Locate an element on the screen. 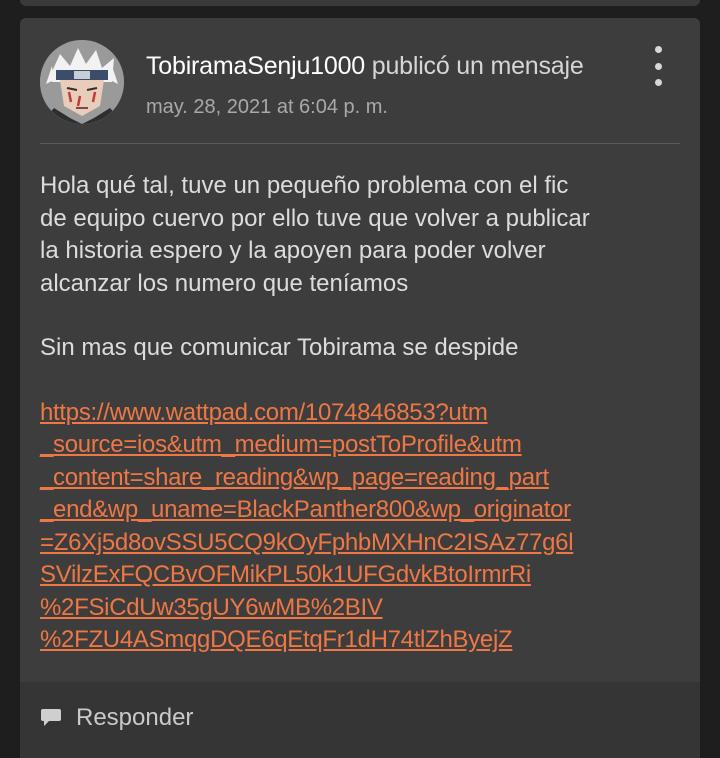 This screenshot has height=758, width=720. link-line: %2FZU4ASmqgDQE6qEtqFr1dH74tlZhByejZ is located at coordinates (355, 640).